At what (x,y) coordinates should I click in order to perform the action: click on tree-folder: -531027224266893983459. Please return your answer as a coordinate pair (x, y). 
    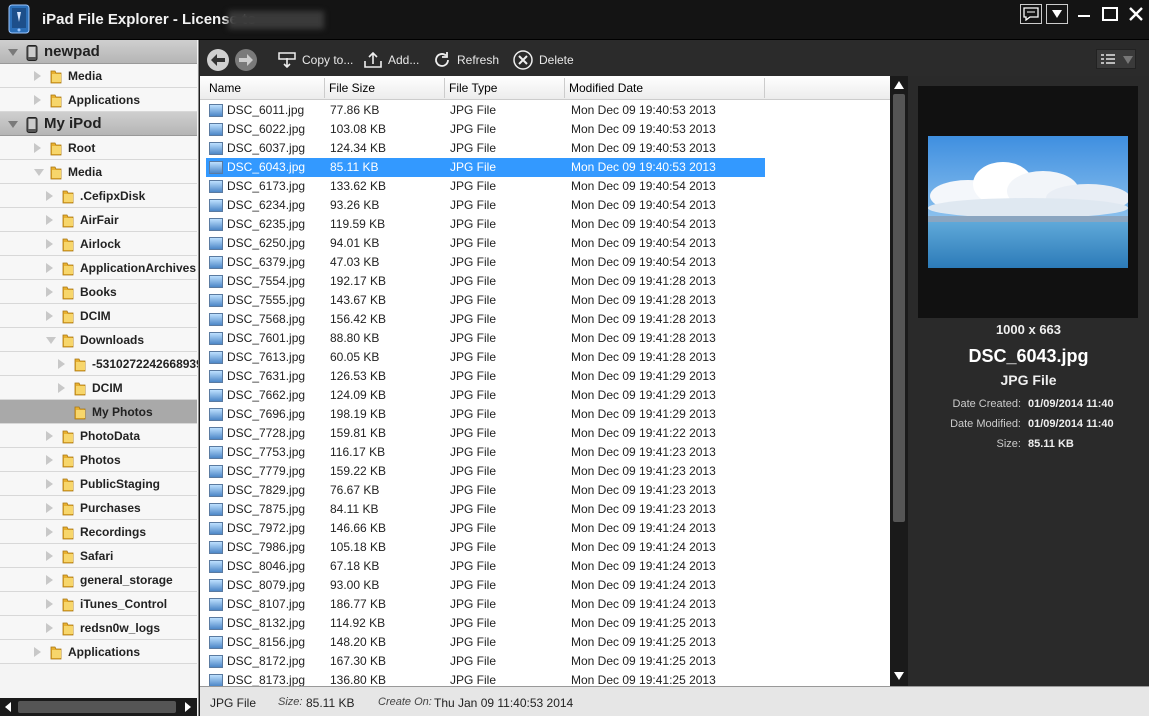
    Looking at the image, I should click on (99, 364).